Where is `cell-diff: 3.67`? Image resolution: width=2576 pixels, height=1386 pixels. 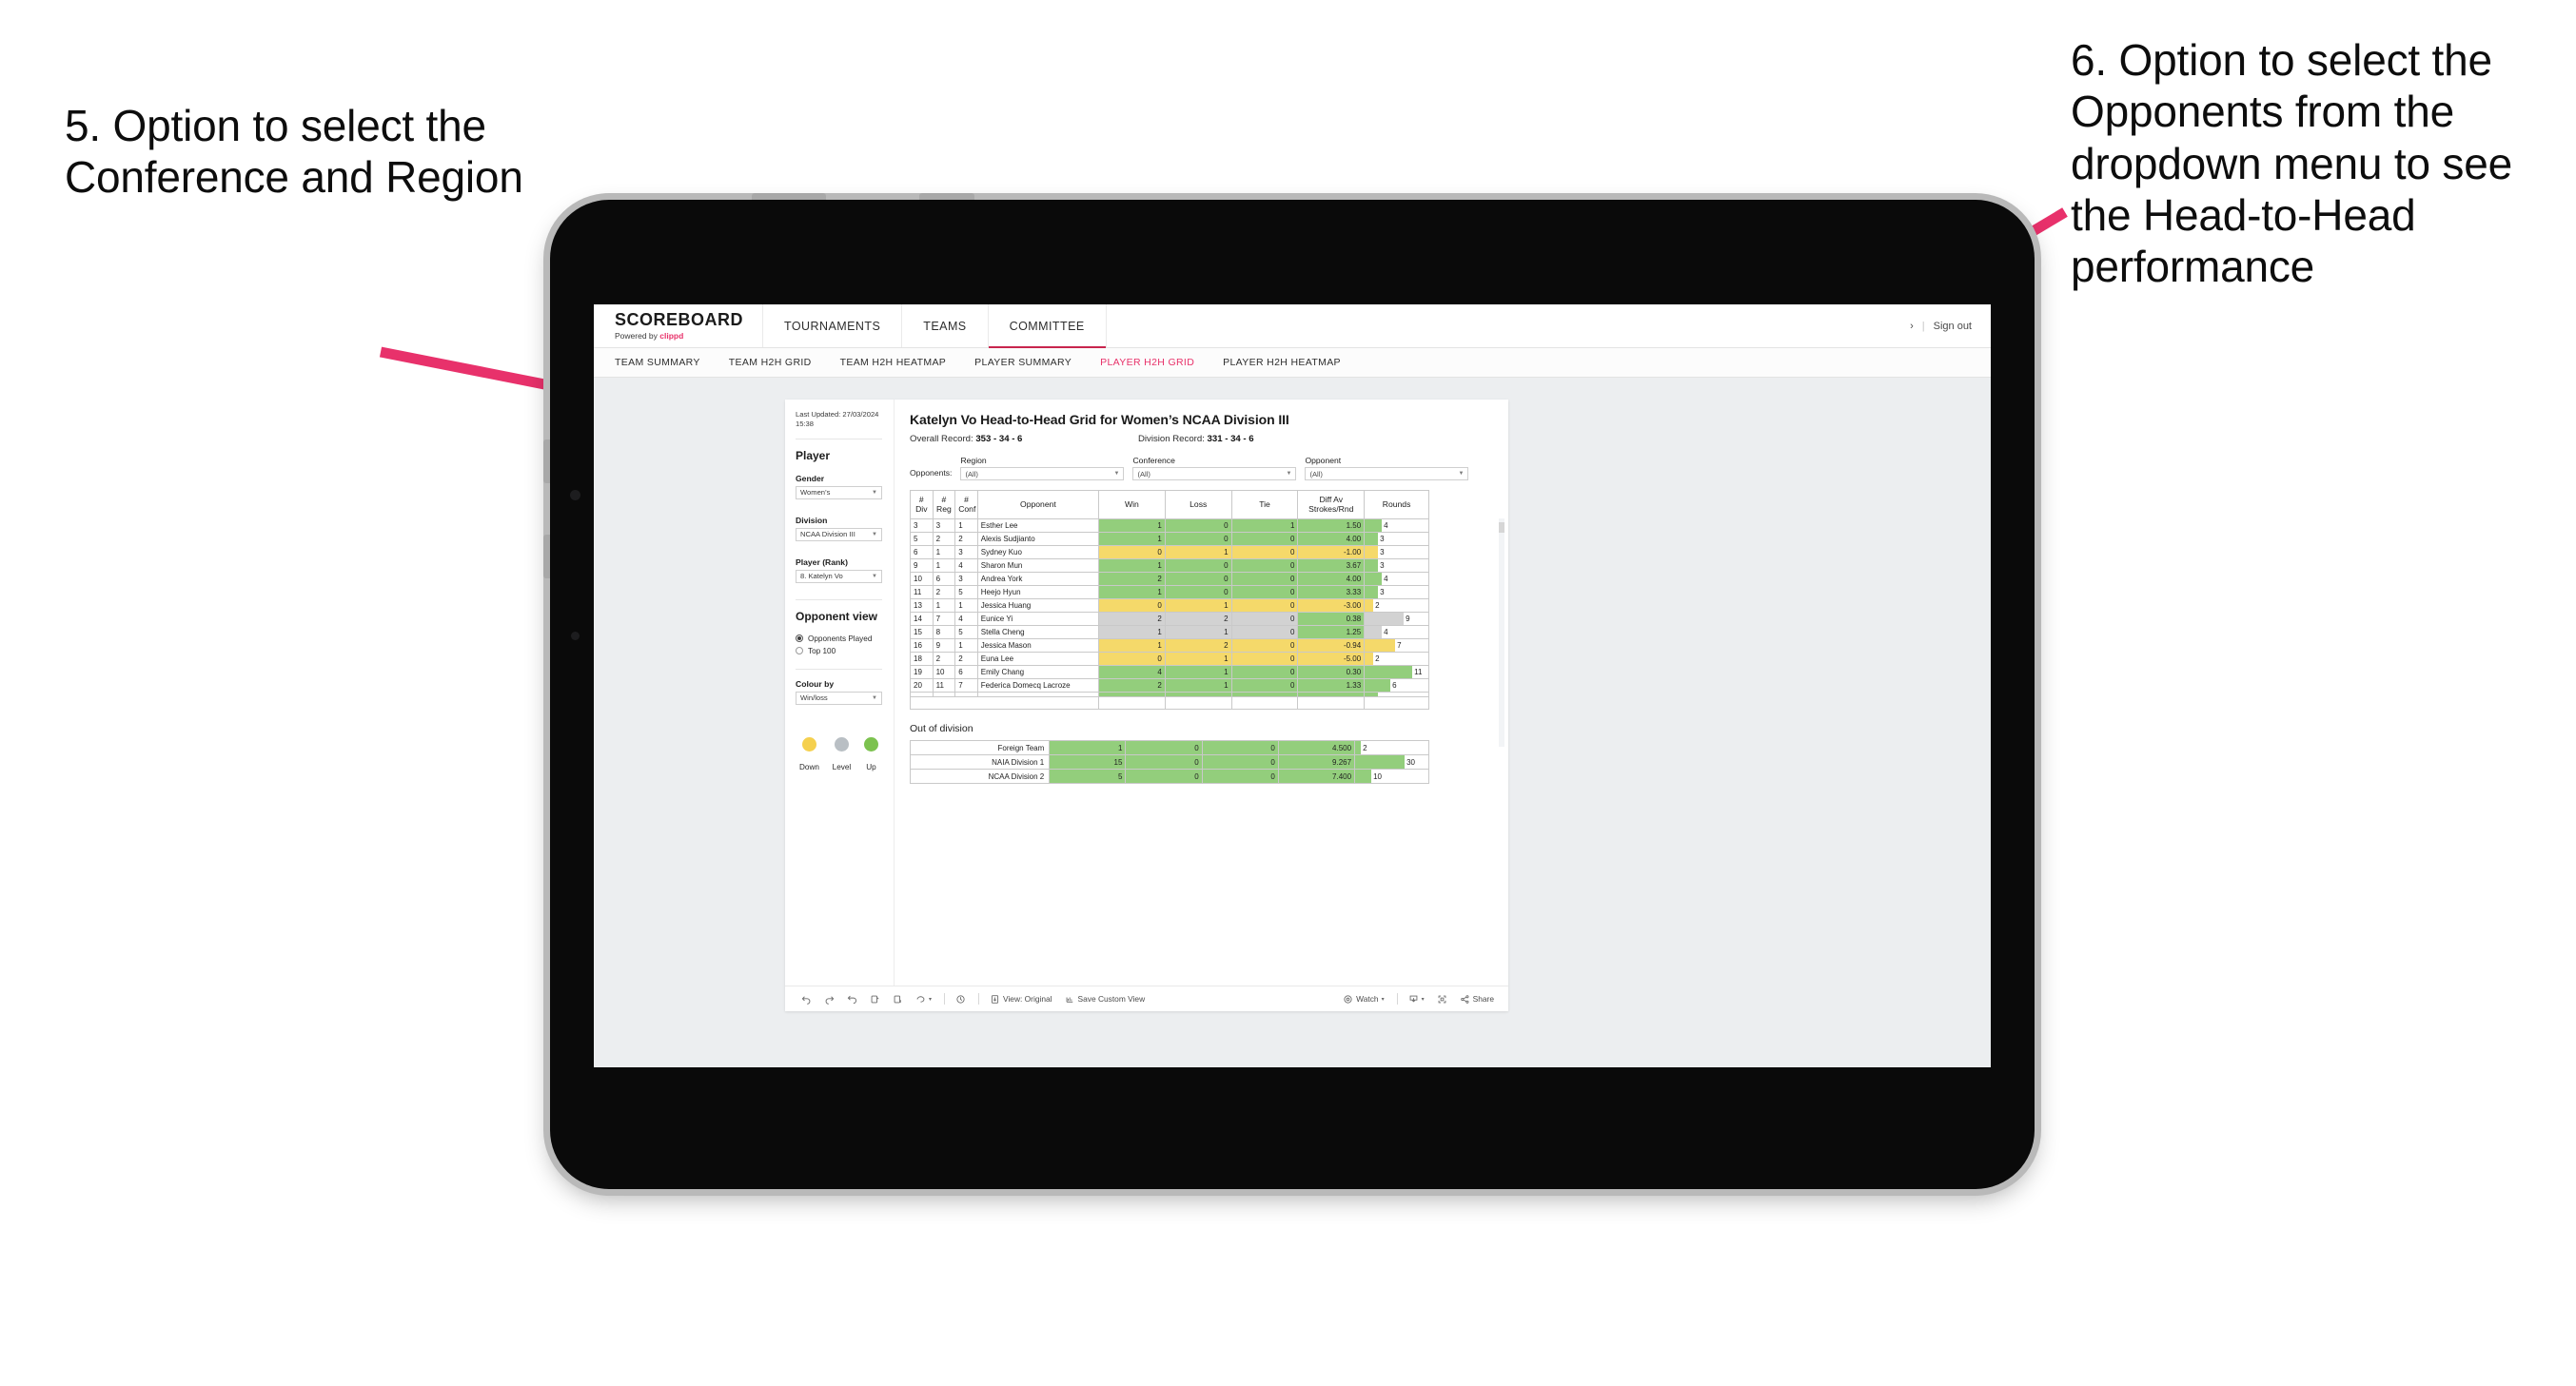 cell-diff: 3.67 is located at coordinates (1331, 565).